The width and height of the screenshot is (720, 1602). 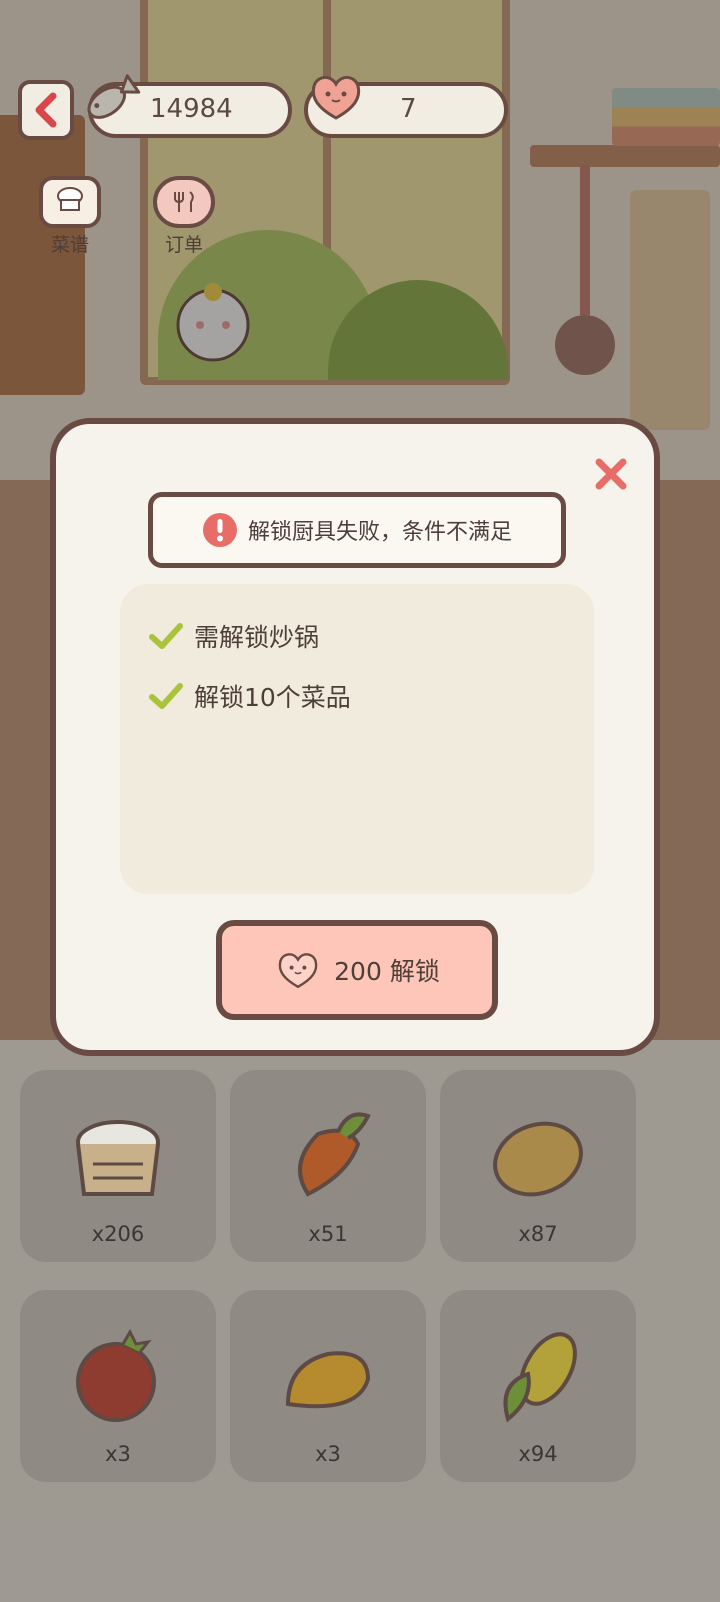 I want to click on requirement-text: 解锁10个菜品, so click(x=272, y=697).